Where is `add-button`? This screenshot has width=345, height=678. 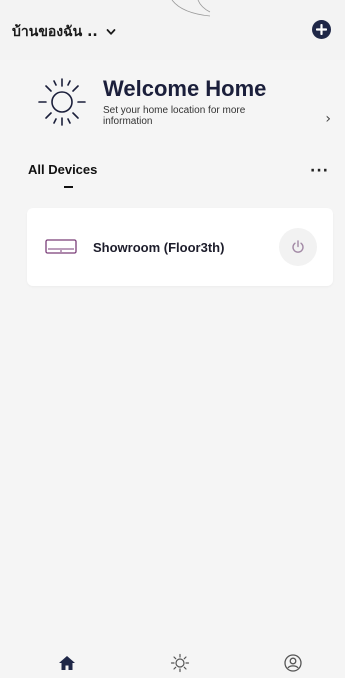 add-button is located at coordinates (321, 29).